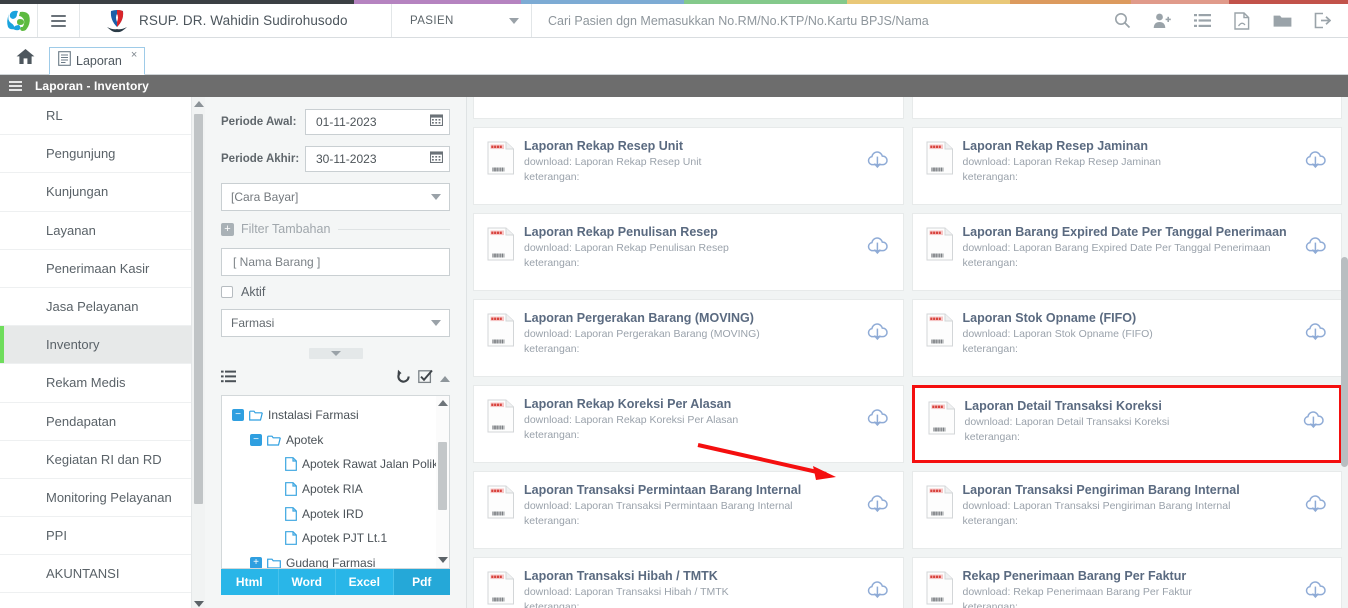 The width and height of the screenshot is (1348, 608). Describe the element at coordinates (19, 20) in the screenshot. I see `app-logo` at that location.